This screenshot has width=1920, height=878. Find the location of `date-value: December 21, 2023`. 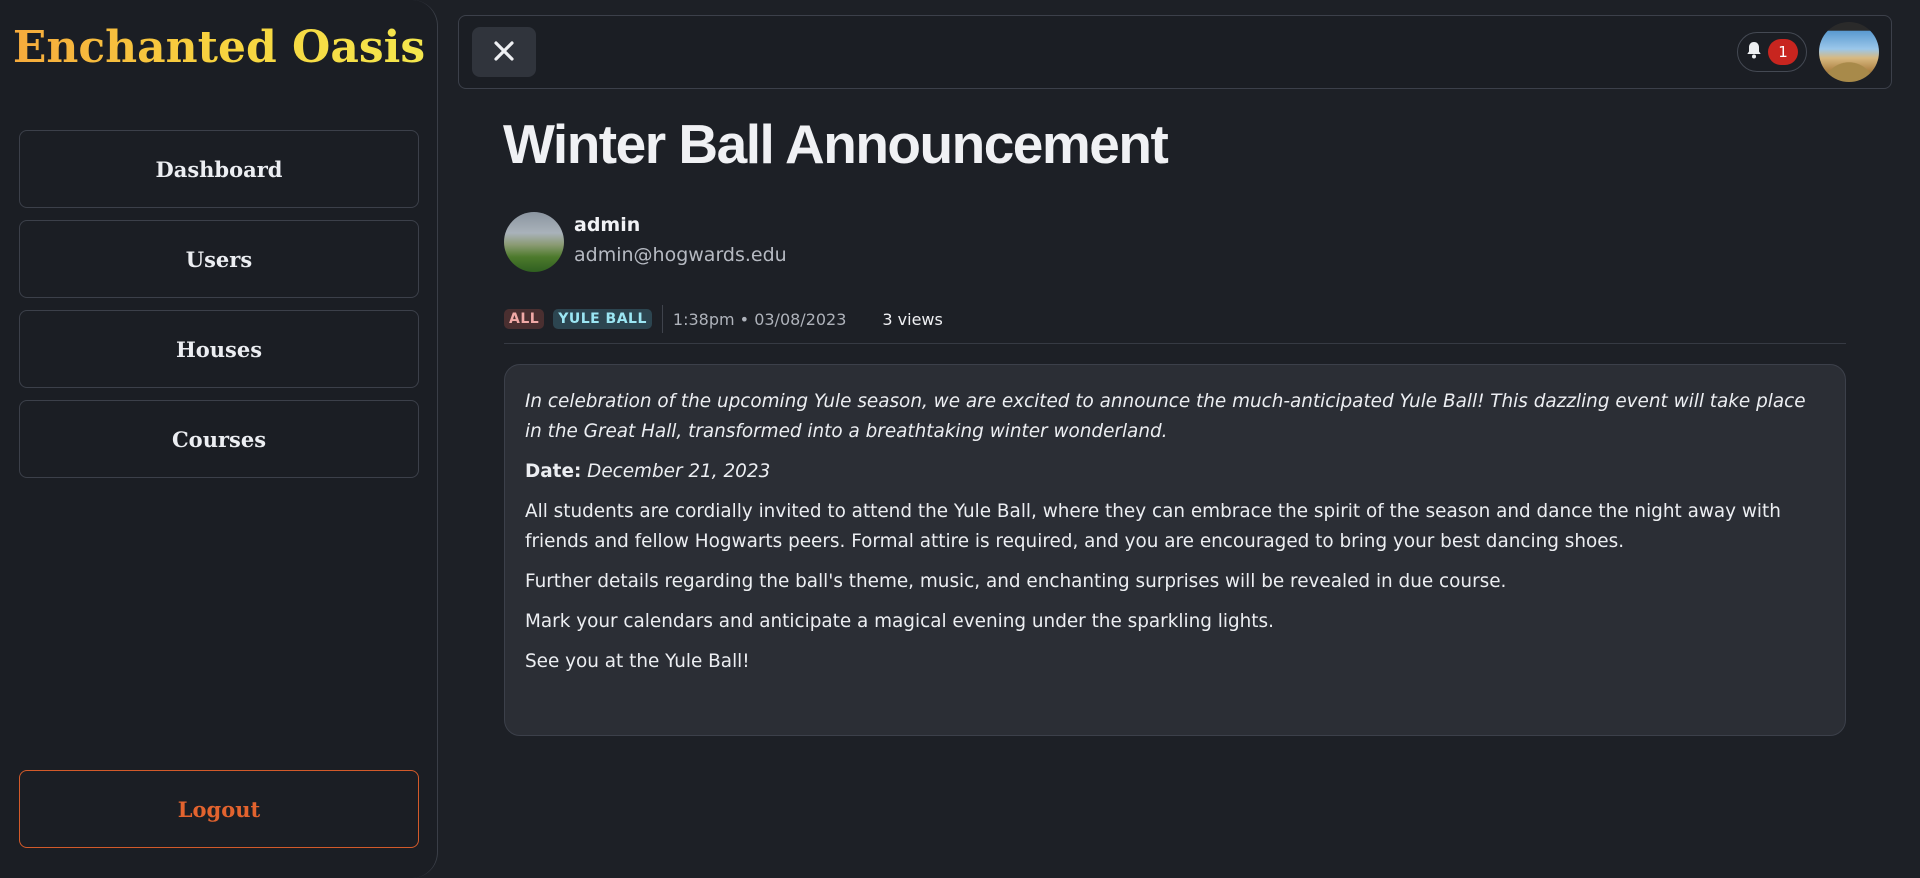

date-value: December 21, 2023 is located at coordinates (679, 471).